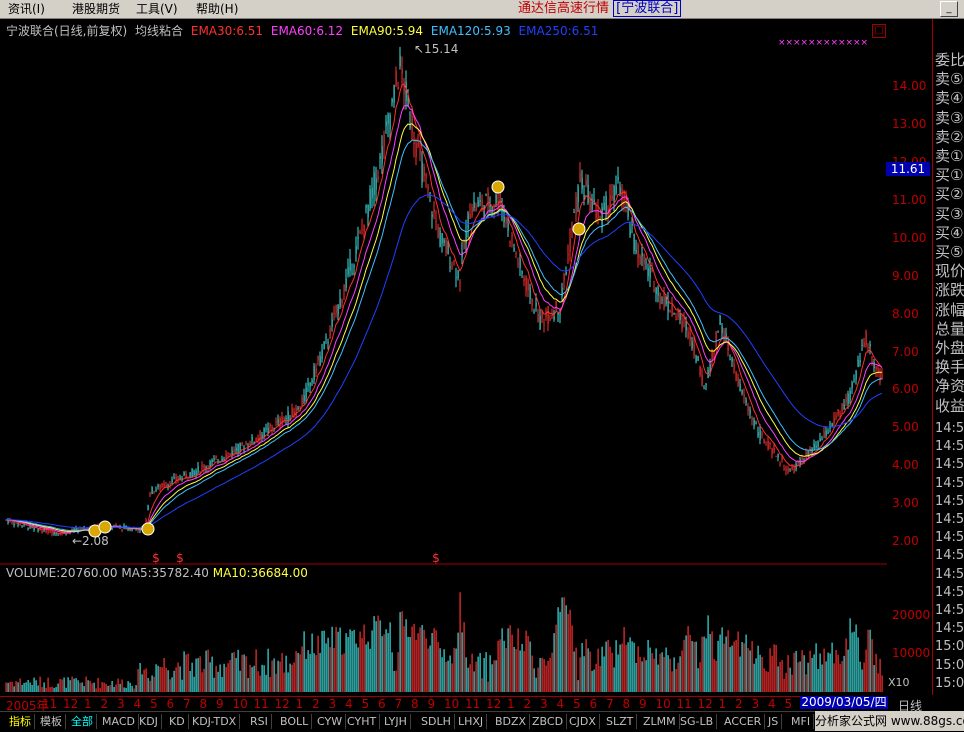 This screenshot has height=732, width=964. What do you see at coordinates (647, 8) in the screenshot?
I see `stock-name-box: [宁波联合]` at bounding box center [647, 8].